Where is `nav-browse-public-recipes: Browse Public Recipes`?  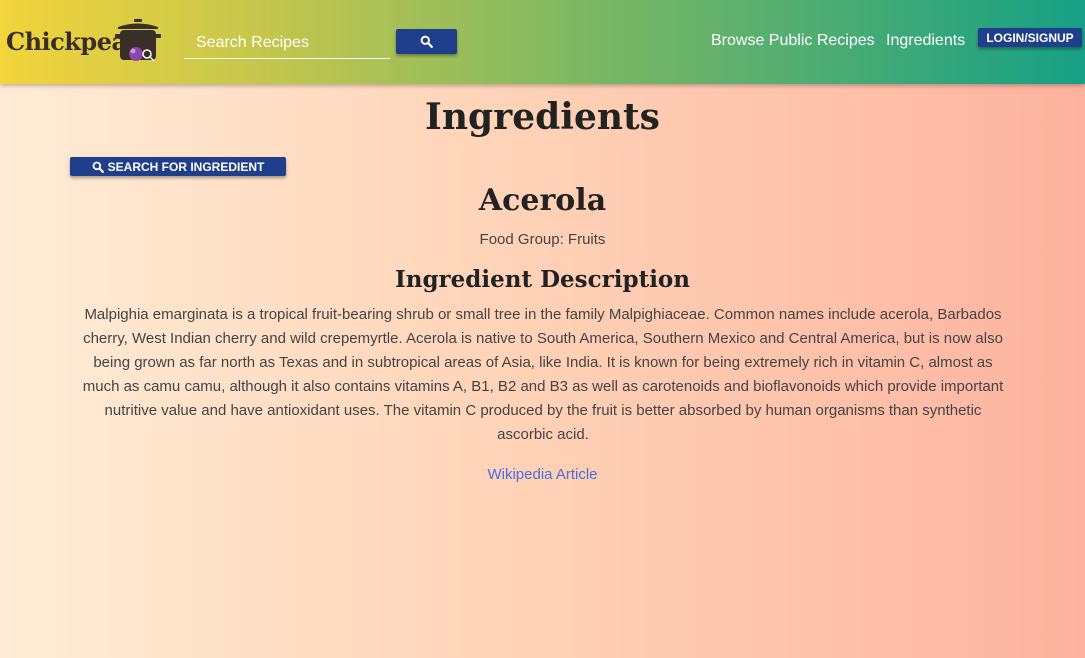 nav-browse-public-recipes: Browse Public Recipes is located at coordinates (793, 41).